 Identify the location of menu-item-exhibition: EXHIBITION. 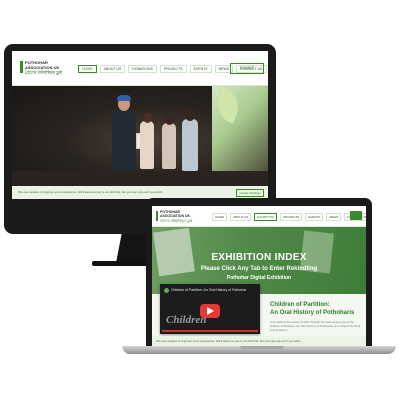
(266, 217).